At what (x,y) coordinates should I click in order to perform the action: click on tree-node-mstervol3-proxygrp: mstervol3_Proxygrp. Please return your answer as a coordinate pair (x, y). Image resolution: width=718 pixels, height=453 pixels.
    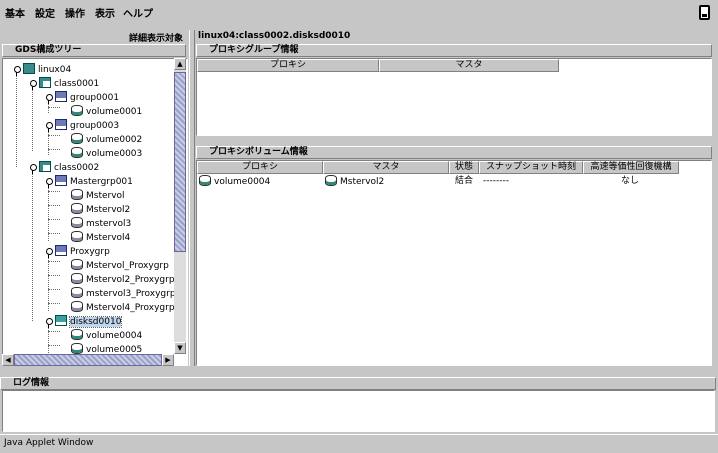
    Looking at the image, I should click on (123, 294).